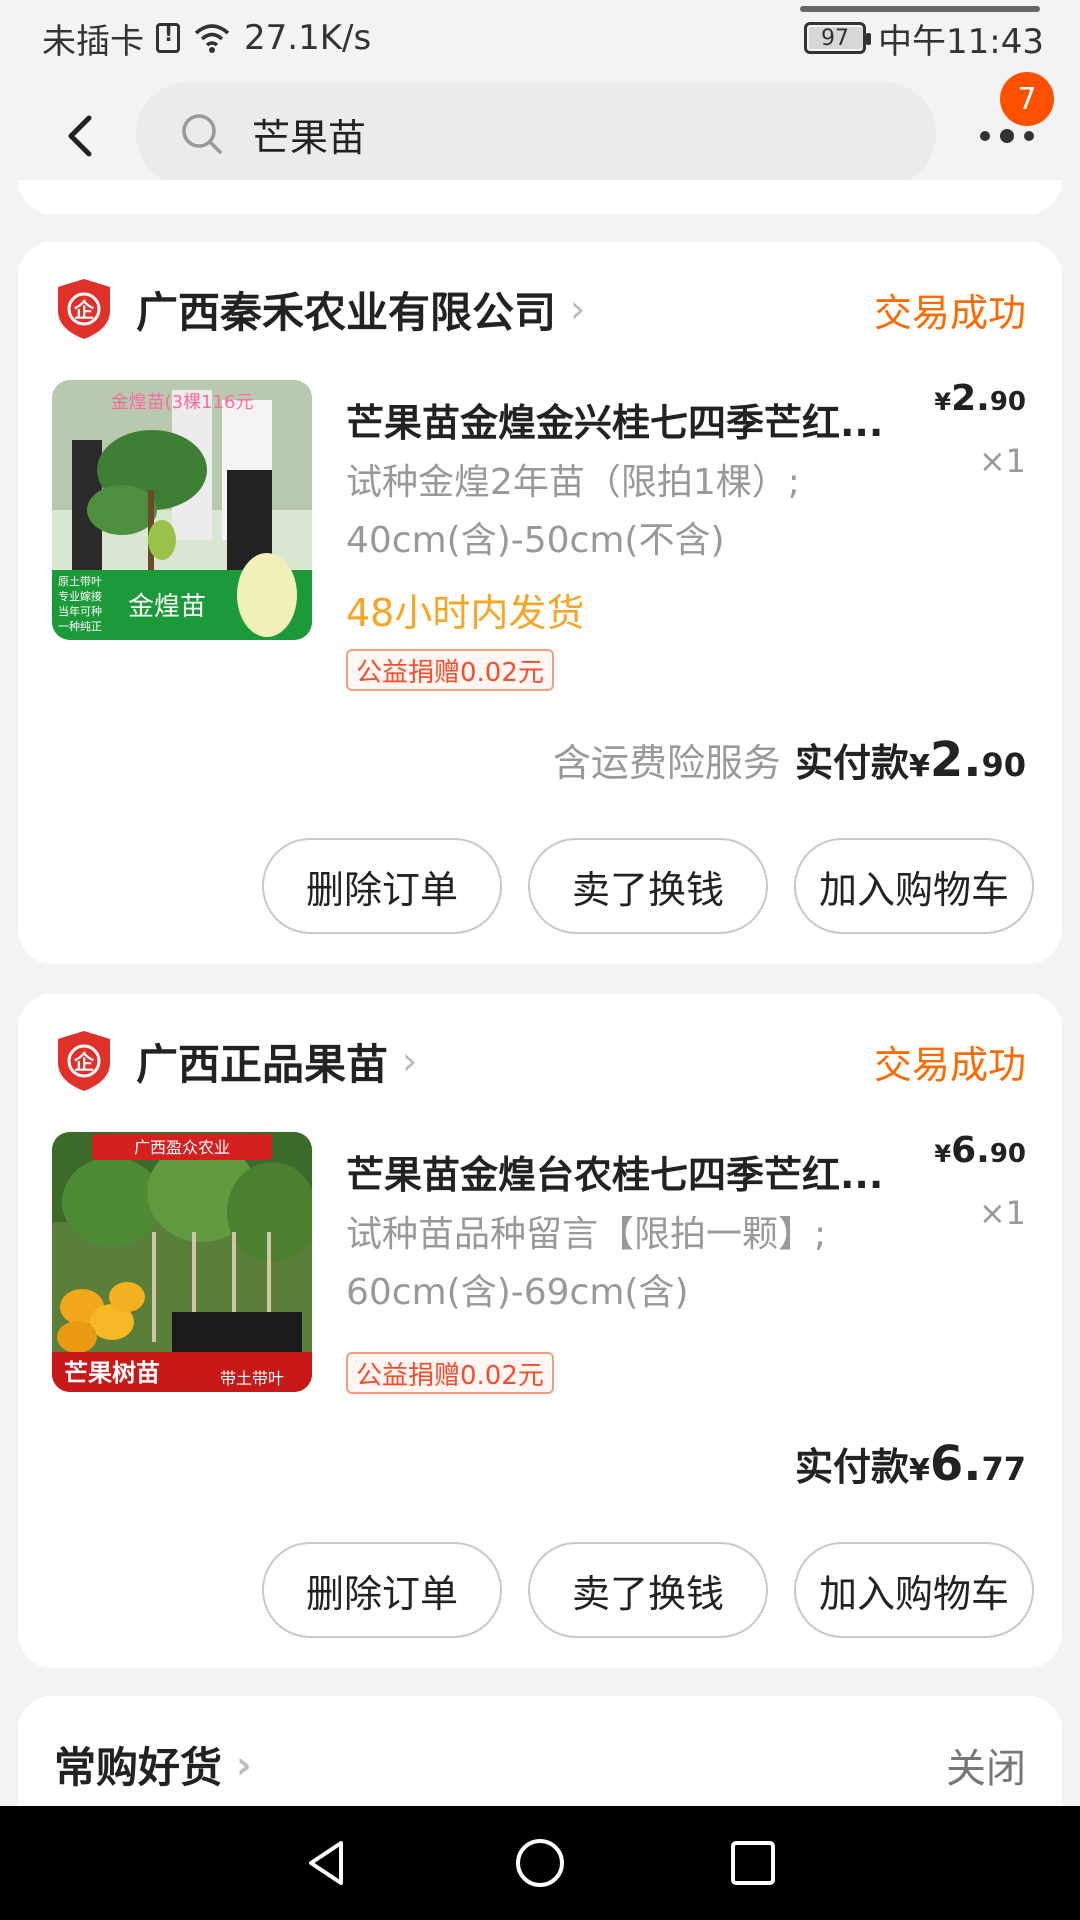 The height and width of the screenshot is (1920, 1080). What do you see at coordinates (540, 1756) in the screenshot?
I see `recommend-section: 常购好货 › 关闭` at bounding box center [540, 1756].